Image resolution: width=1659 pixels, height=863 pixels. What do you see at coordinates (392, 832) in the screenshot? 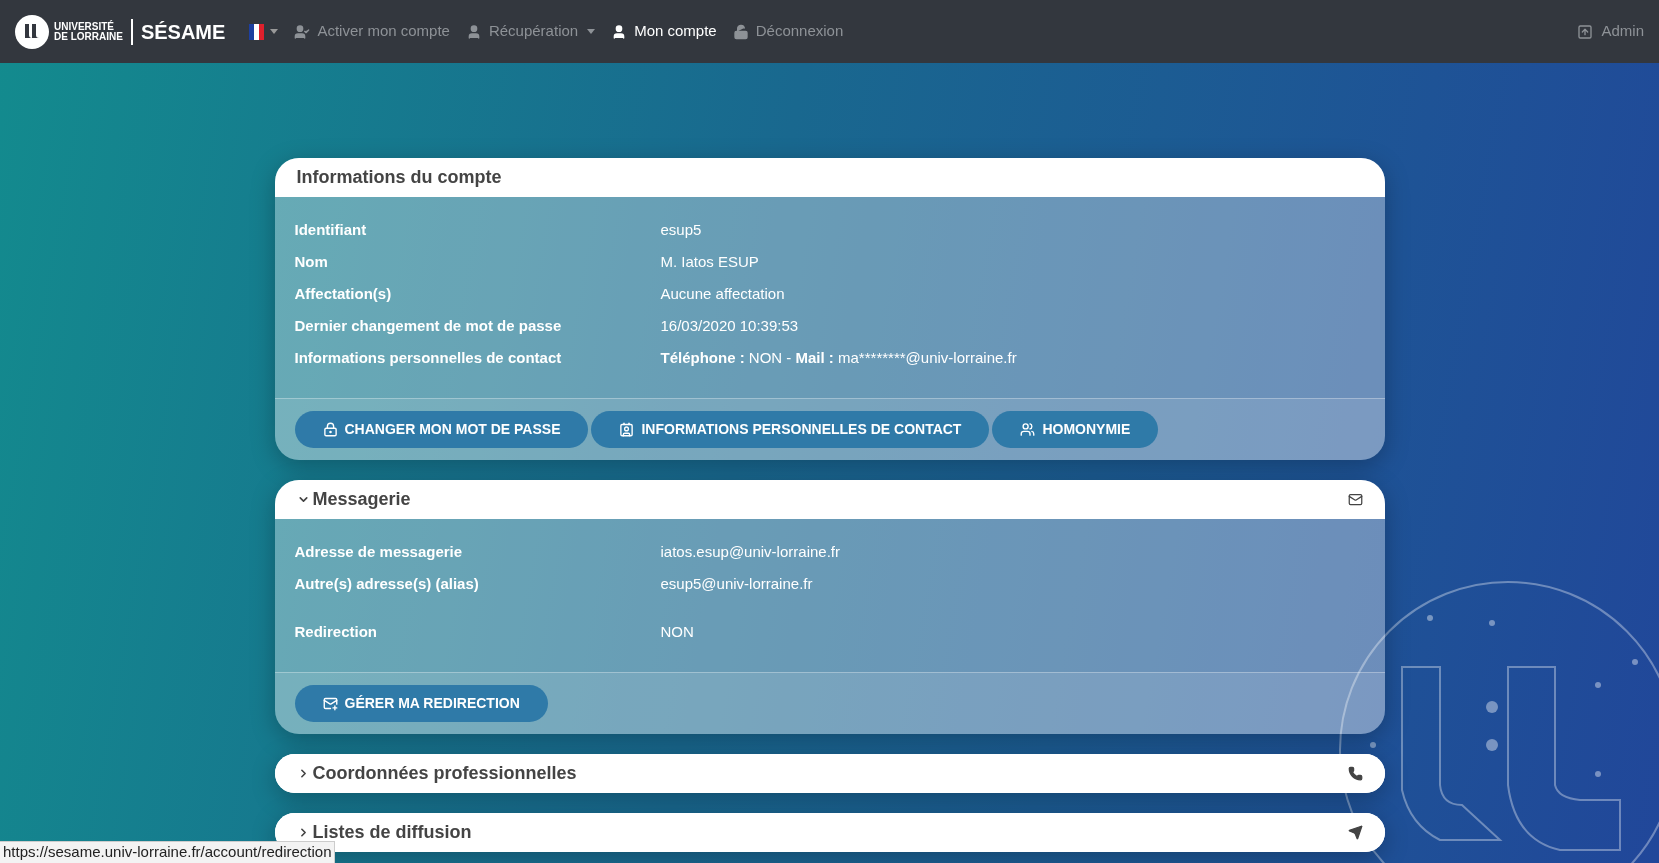
I see `card-title: Listes de diffusion` at bounding box center [392, 832].